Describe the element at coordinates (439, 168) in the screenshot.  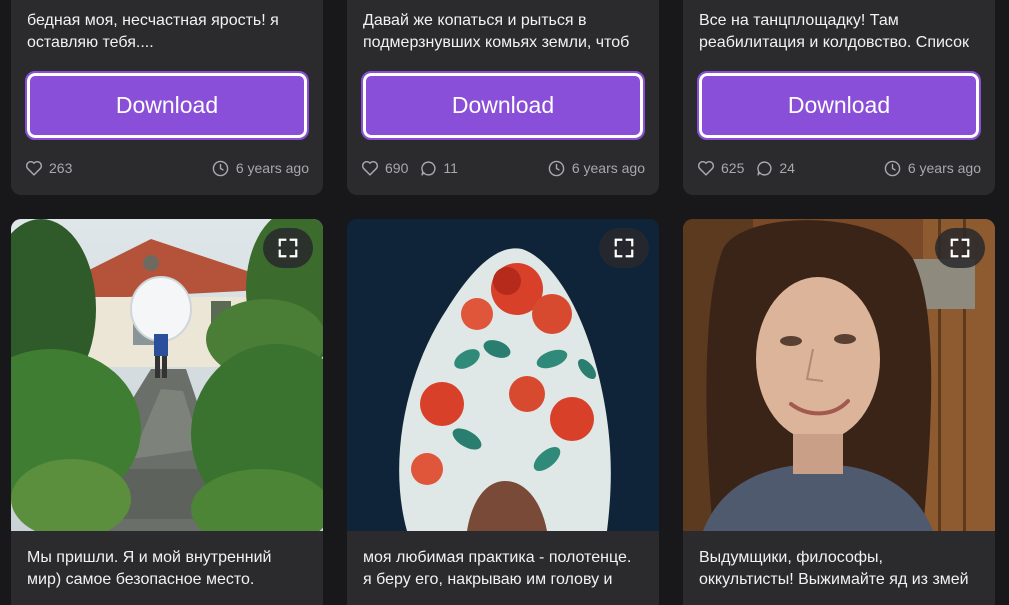
I see `comments-stat: 11` at that location.